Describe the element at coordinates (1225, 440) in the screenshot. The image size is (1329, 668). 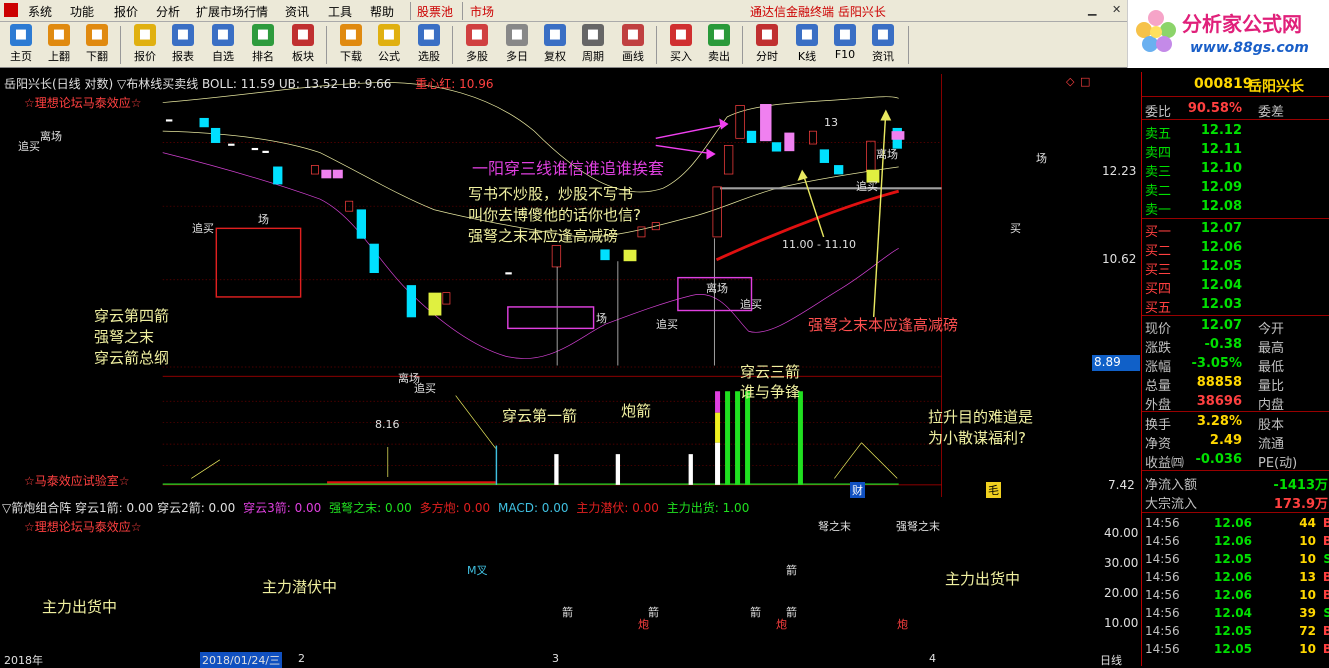
I see `row-value: 2.49` at that location.